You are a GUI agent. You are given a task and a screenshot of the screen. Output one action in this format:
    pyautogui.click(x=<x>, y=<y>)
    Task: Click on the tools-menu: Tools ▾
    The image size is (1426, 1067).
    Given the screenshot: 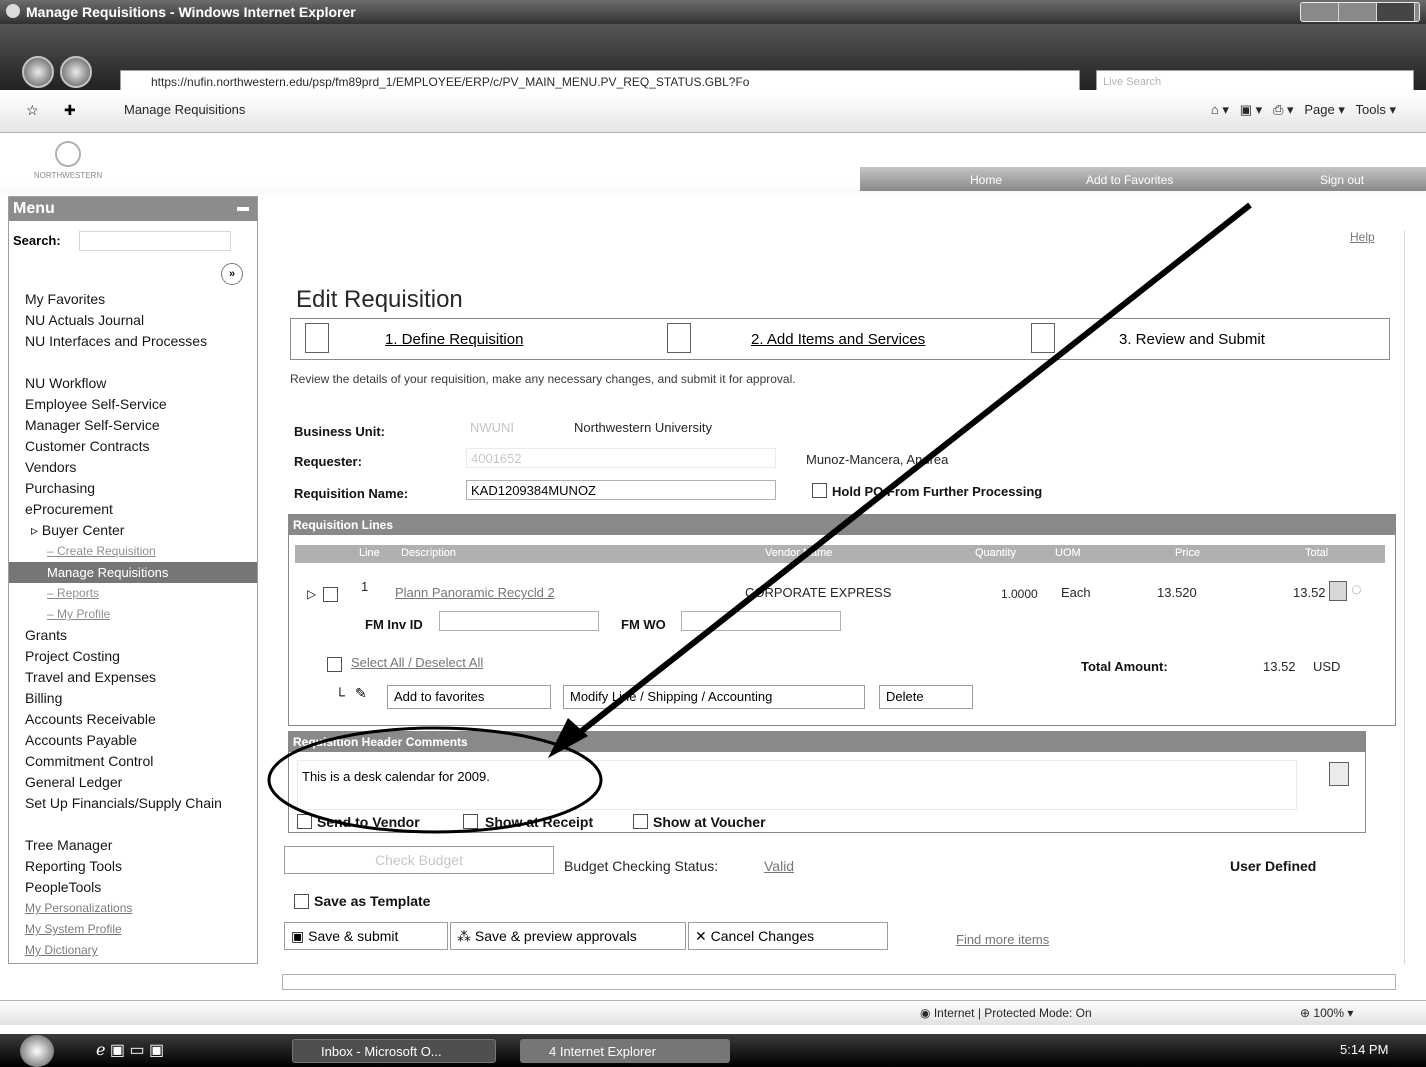 What is the action you would take?
    pyautogui.click(x=1376, y=109)
    